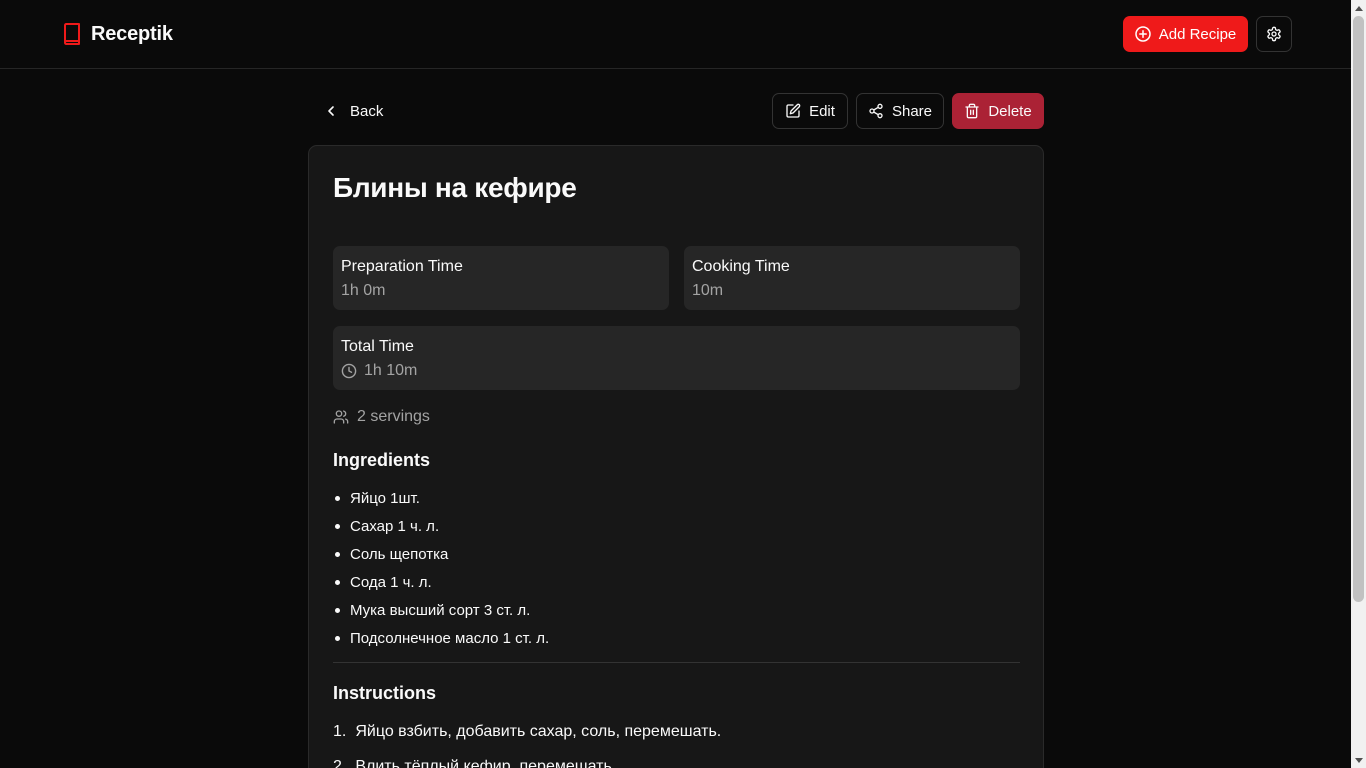 This screenshot has width=1366, height=768. I want to click on step-number: 1., so click(340, 731).